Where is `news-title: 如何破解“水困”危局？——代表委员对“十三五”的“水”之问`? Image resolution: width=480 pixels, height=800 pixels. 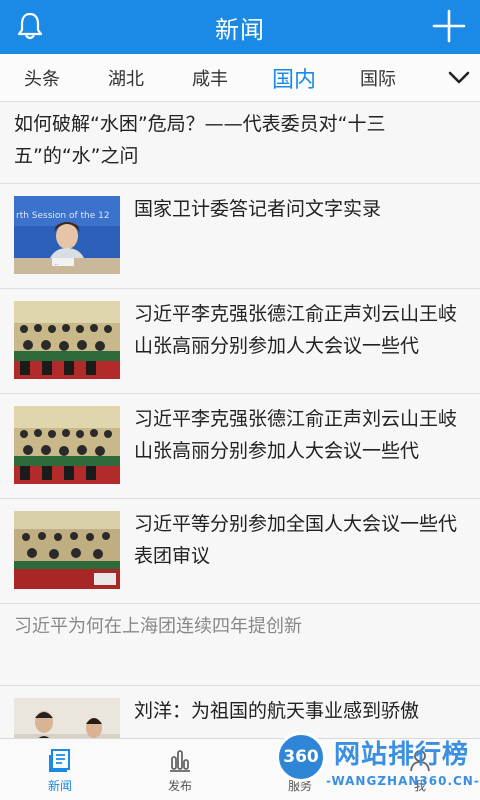
news-title: 如何破解“水困”危局？——代表委员对“十三五”的“水”之问 is located at coordinates (200, 140).